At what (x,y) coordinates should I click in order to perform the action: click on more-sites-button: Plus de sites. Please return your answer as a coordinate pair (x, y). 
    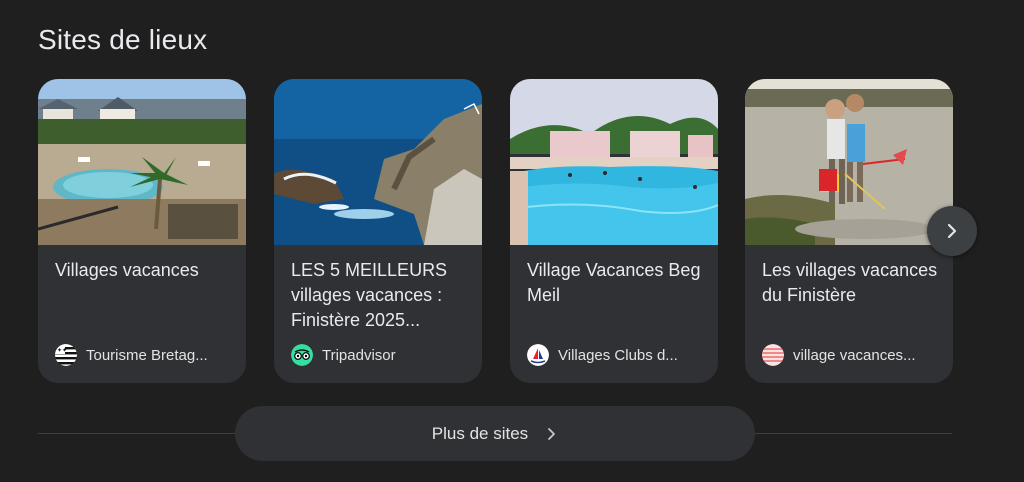
    Looking at the image, I should click on (495, 433).